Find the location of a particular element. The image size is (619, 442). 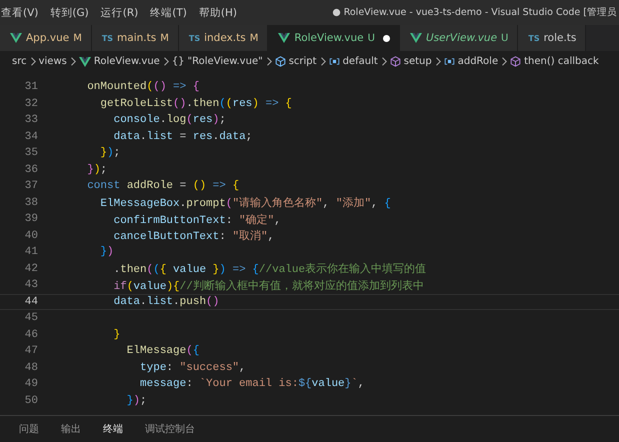

breadcrumb-item: script is located at coordinates (302, 61).